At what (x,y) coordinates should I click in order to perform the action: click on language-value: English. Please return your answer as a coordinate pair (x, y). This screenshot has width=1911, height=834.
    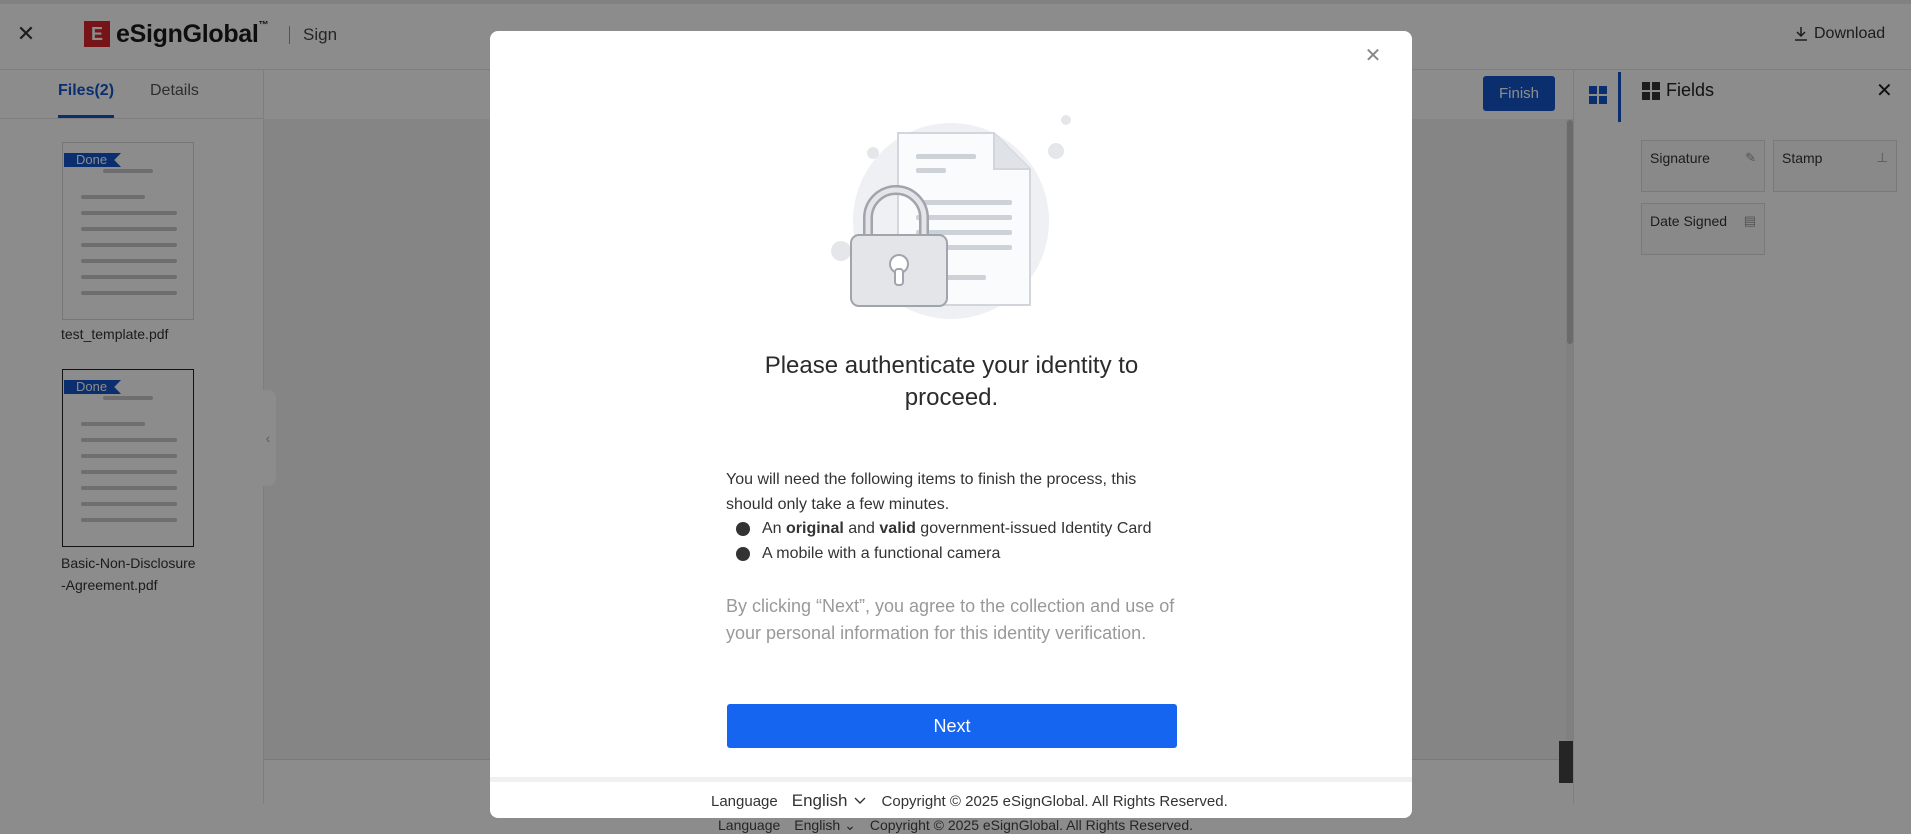
    Looking at the image, I should click on (819, 800).